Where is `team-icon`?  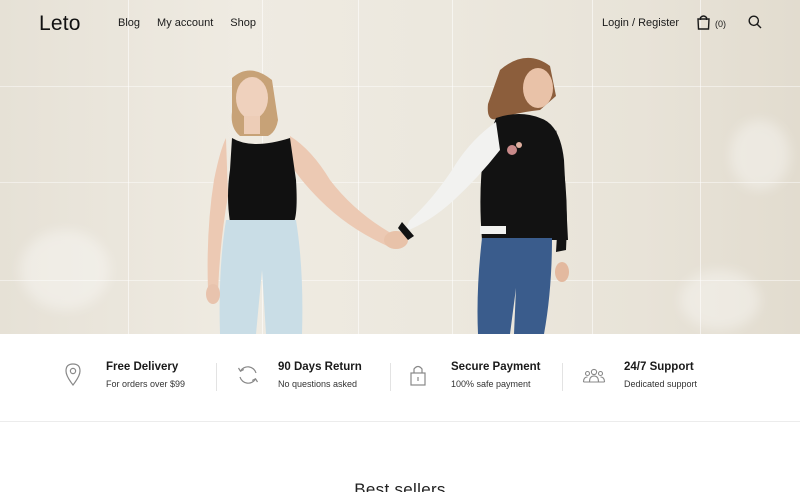
team-icon is located at coordinates (594, 375).